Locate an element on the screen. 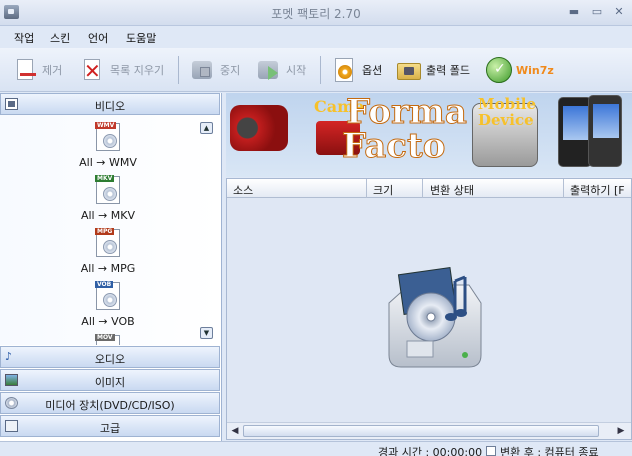  window-title: 포멧 팩토리 2.70 is located at coordinates (316, 14).